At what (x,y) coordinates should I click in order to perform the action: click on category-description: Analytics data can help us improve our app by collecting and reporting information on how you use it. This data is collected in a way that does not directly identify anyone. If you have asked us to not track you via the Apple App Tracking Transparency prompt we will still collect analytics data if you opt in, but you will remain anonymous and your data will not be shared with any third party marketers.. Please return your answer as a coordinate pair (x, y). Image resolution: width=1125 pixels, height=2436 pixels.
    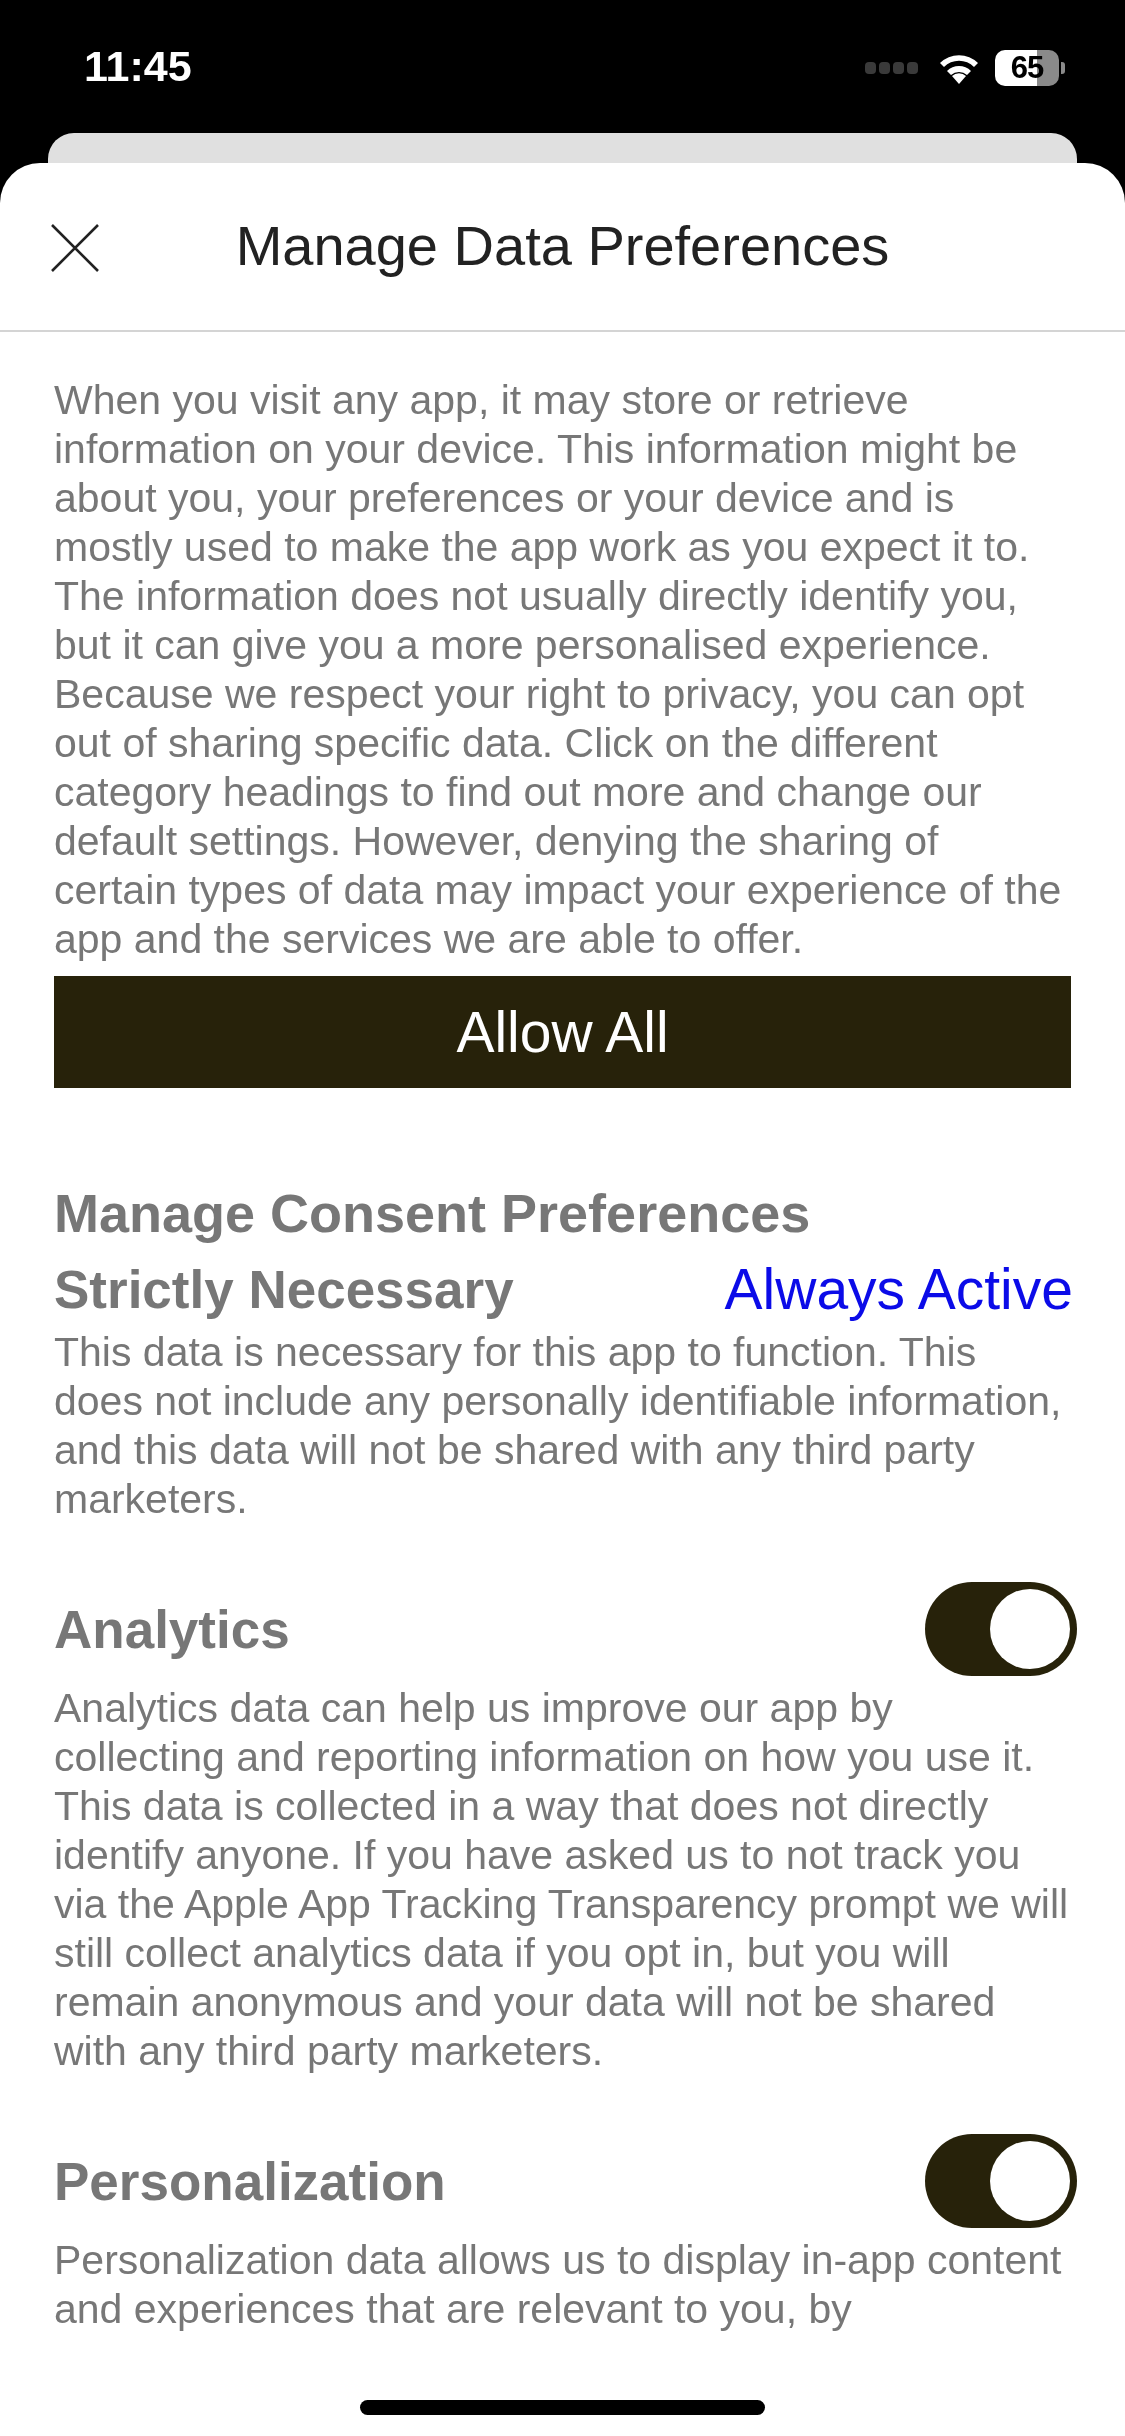
    Looking at the image, I should click on (562, 1880).